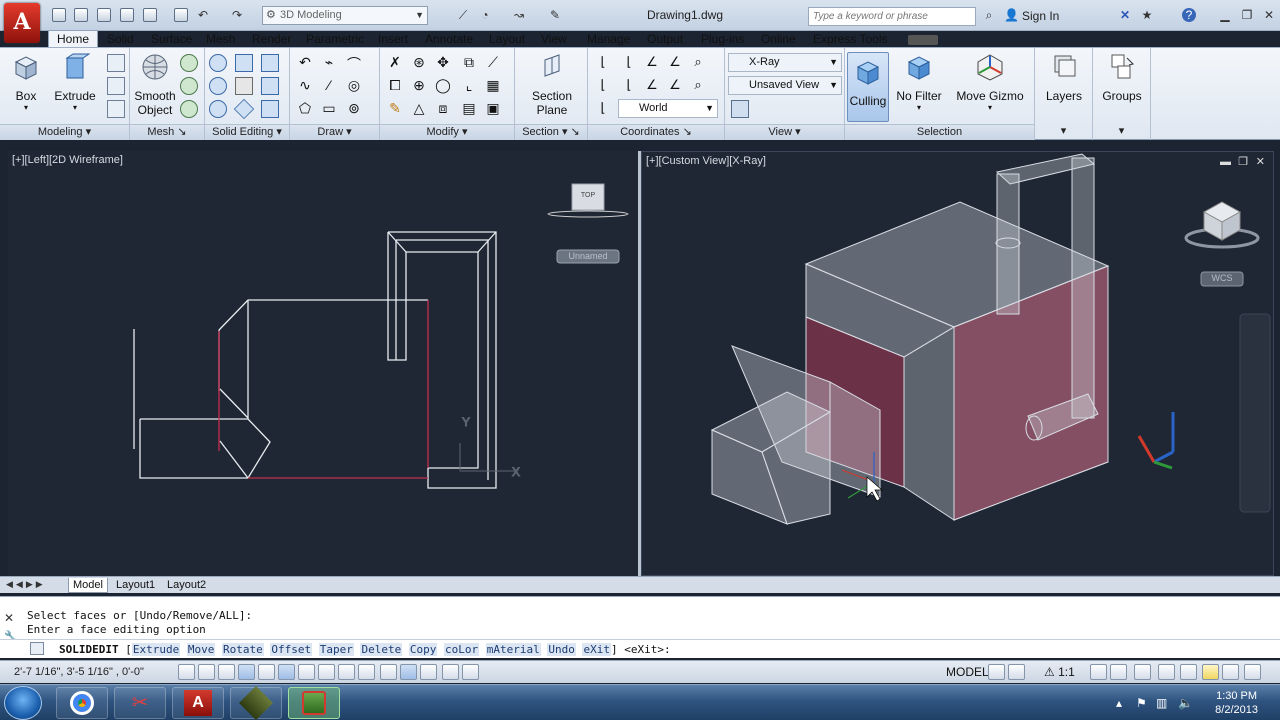  Describe the element at coordinates (513, 649) in the screenshot. I see `option-material: mAterial` at that location.